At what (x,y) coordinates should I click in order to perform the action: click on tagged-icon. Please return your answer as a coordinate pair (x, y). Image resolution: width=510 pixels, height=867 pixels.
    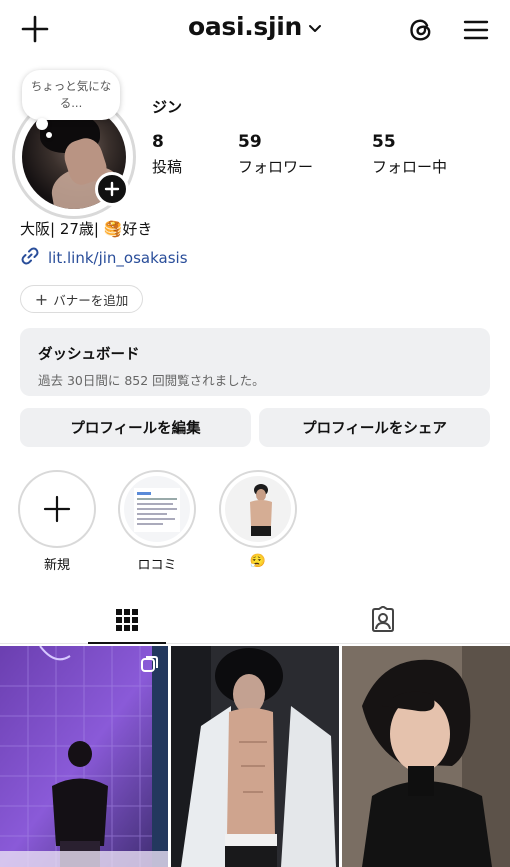
    Looking at the image, I should click on (383, 620).